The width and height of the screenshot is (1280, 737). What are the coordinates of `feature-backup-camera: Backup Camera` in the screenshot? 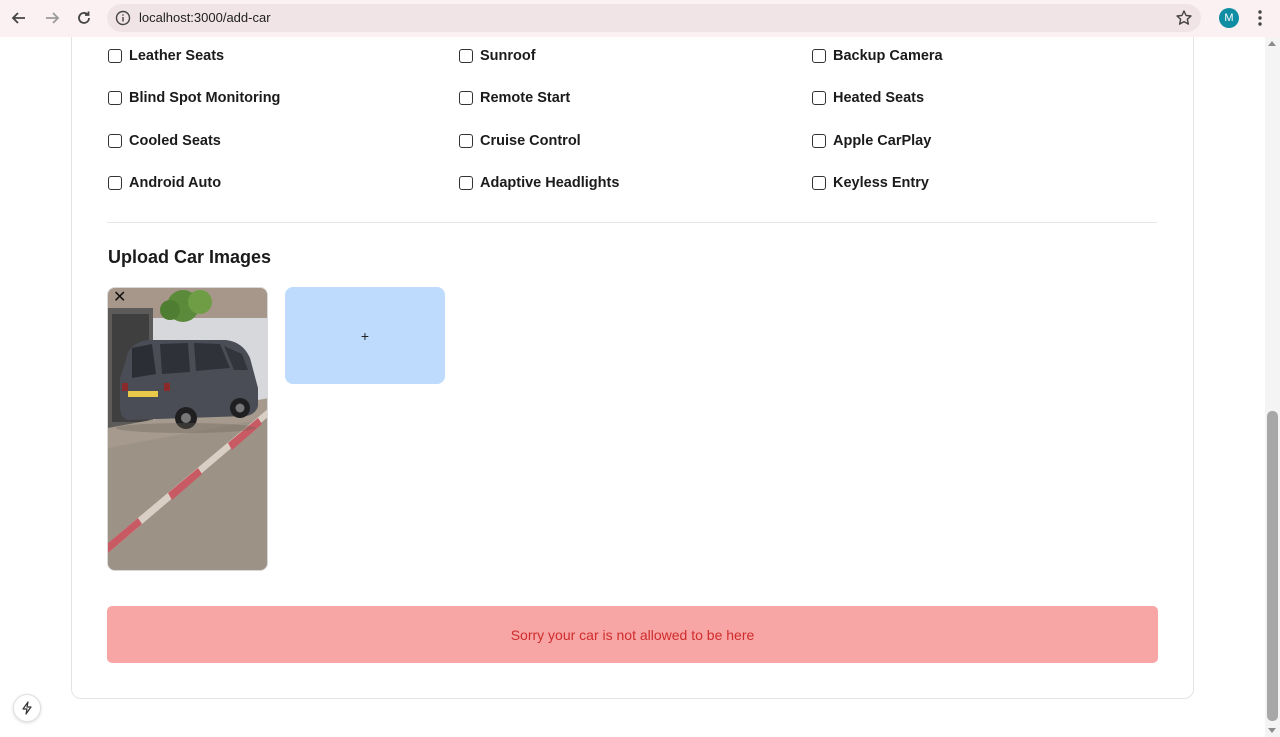 It's located at (877, 56).